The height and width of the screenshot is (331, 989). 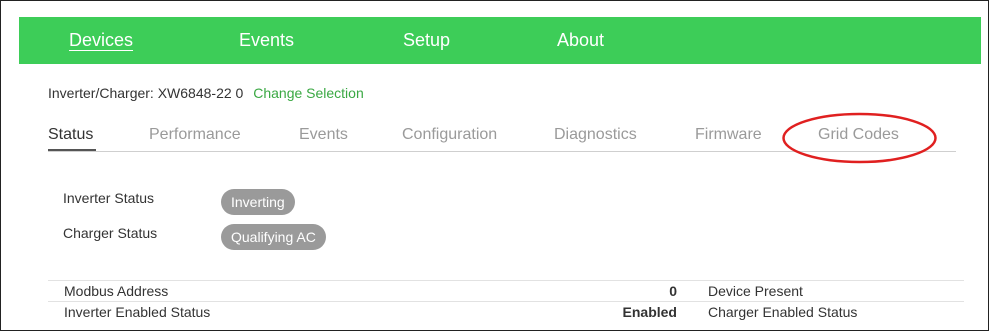 I want to click on nav-setup: Setup, so click(x=426, y=40).